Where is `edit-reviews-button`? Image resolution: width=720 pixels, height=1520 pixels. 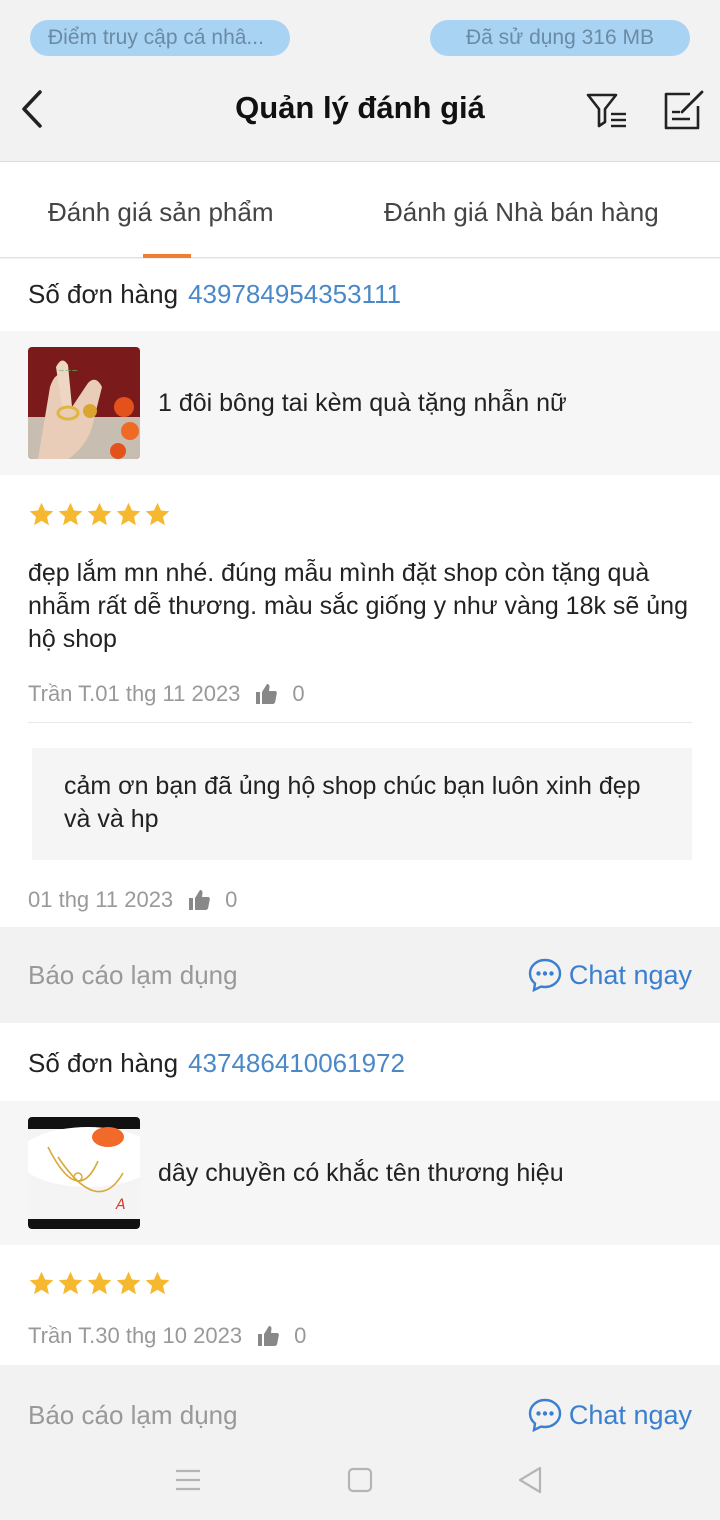 edit-reviews-button is located at coordinates (683, 111).